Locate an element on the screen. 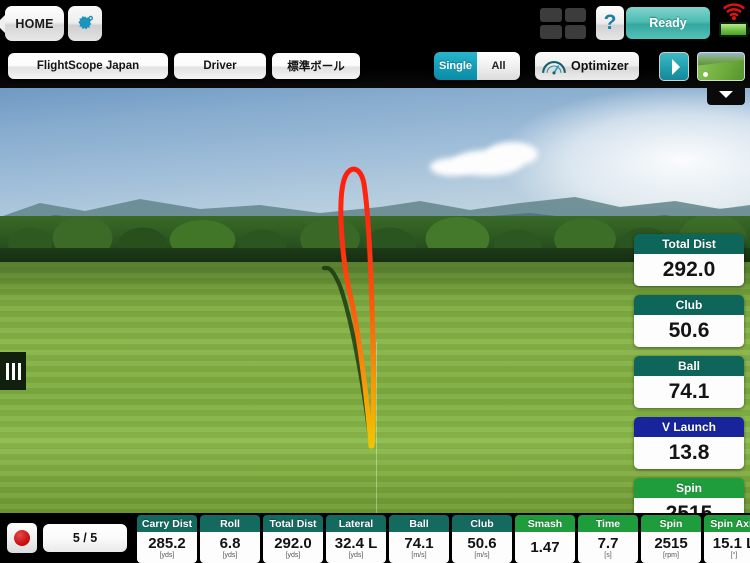 The width and height of the screenshot is (750, 563). thumbnail-fairway is located at coordinates (721, 69).